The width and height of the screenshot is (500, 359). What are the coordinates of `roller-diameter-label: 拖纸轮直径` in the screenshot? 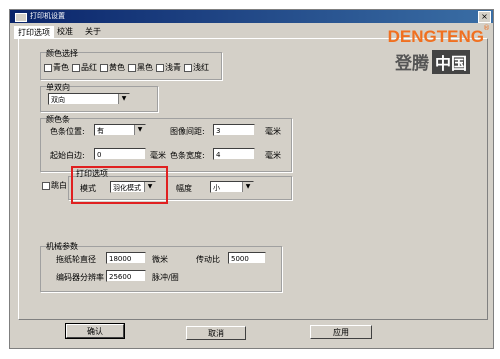 It's located at (76, 259).